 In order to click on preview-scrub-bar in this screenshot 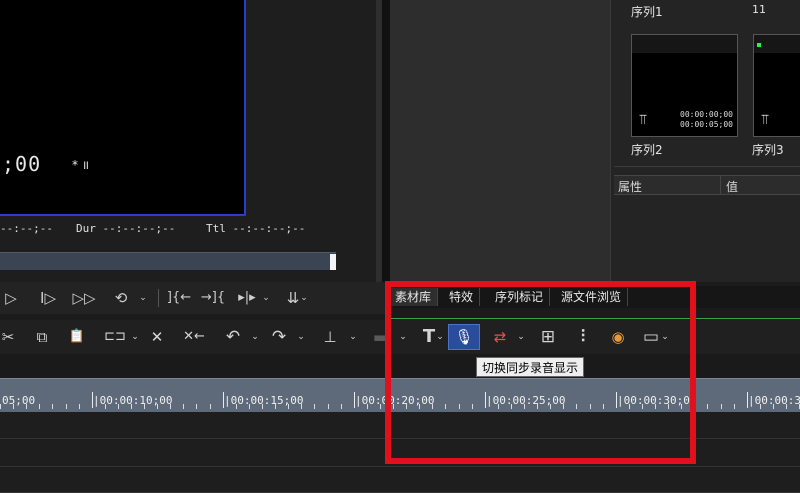, I will do `click(168, 261)`.